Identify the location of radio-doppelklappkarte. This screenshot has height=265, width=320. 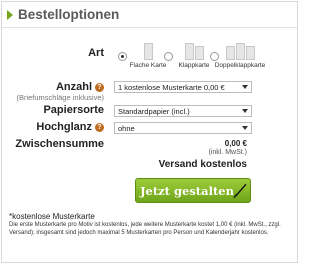
(214, 56).